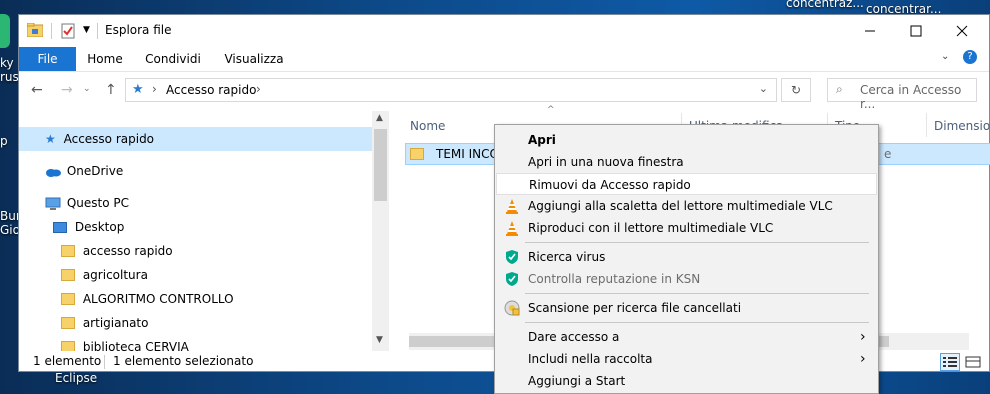  What do you see at coordinates (504, 31) in the screenshot?
I see `title-bar: ▼ Esplora file` at bounding box center [504, 31].